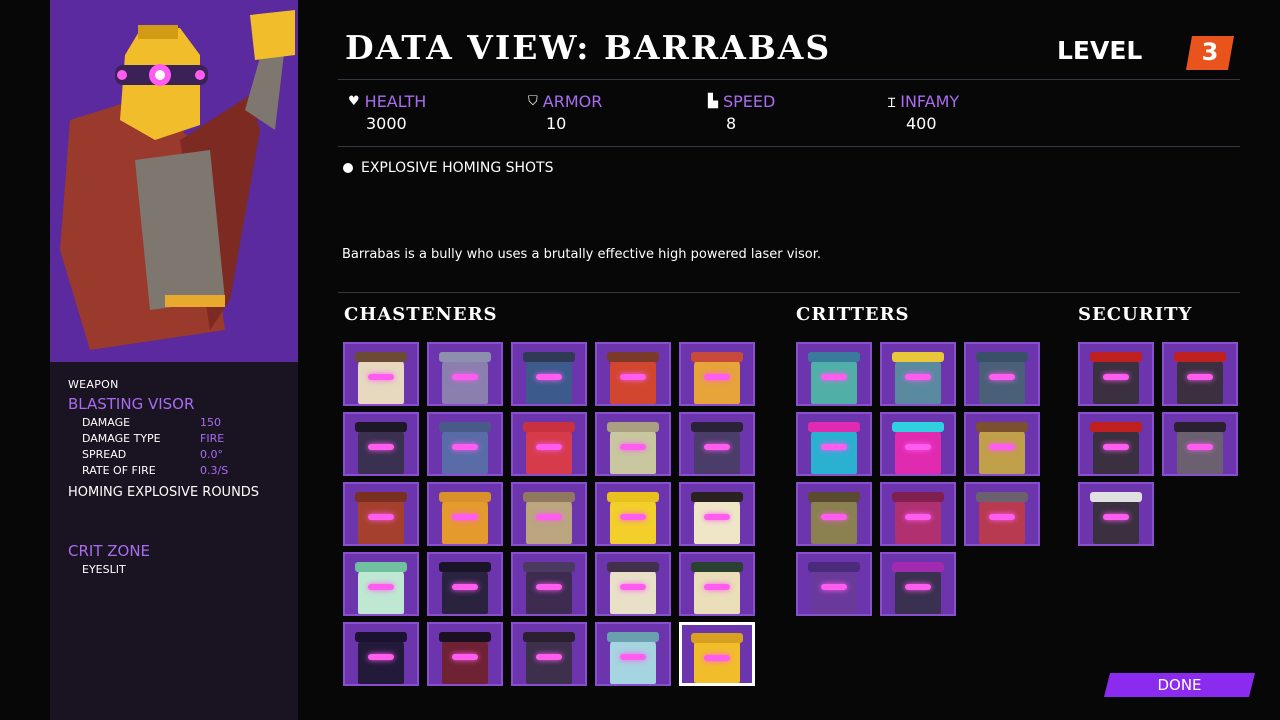 This screenshot has width=1280, height=720. I want to click on bullet-icon, so click(348, 168).